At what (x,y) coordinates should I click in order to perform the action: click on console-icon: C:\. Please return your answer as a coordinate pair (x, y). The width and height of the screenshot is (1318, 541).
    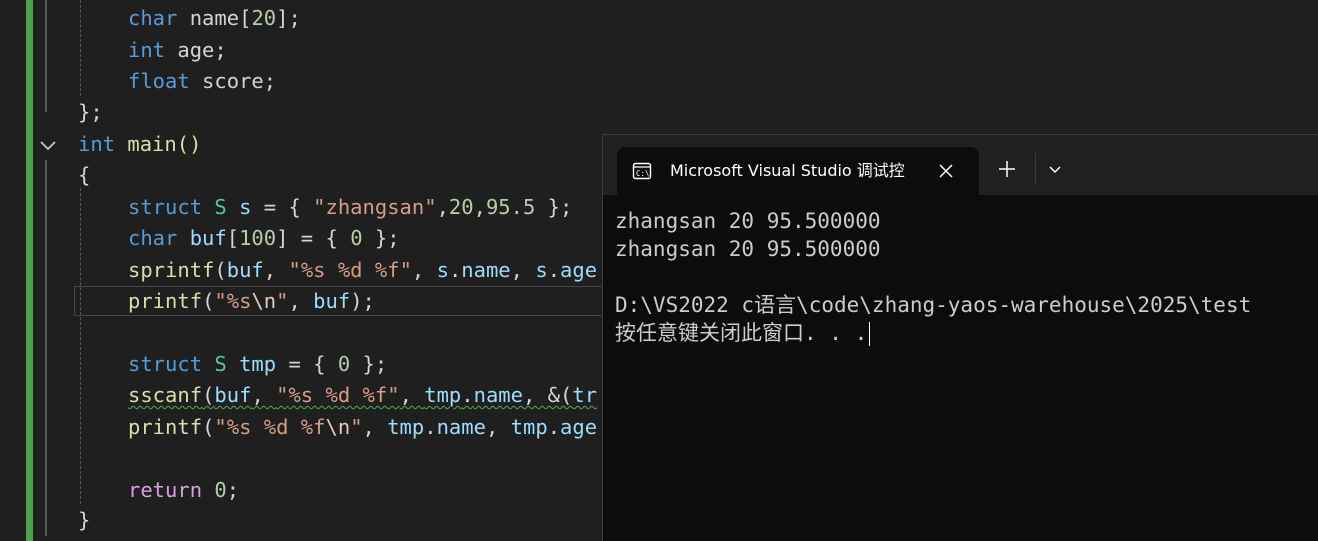
    Looking at the image, I should click on (642, 171).